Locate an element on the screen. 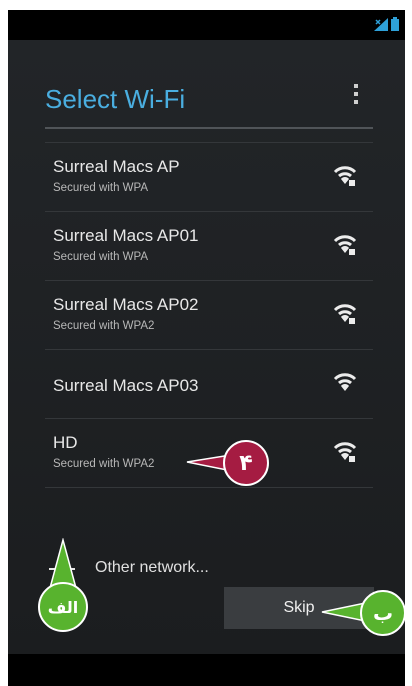 The width and height of the screenshot is (412, 686). wifi-open-icon is located at coordinates (345, 382).